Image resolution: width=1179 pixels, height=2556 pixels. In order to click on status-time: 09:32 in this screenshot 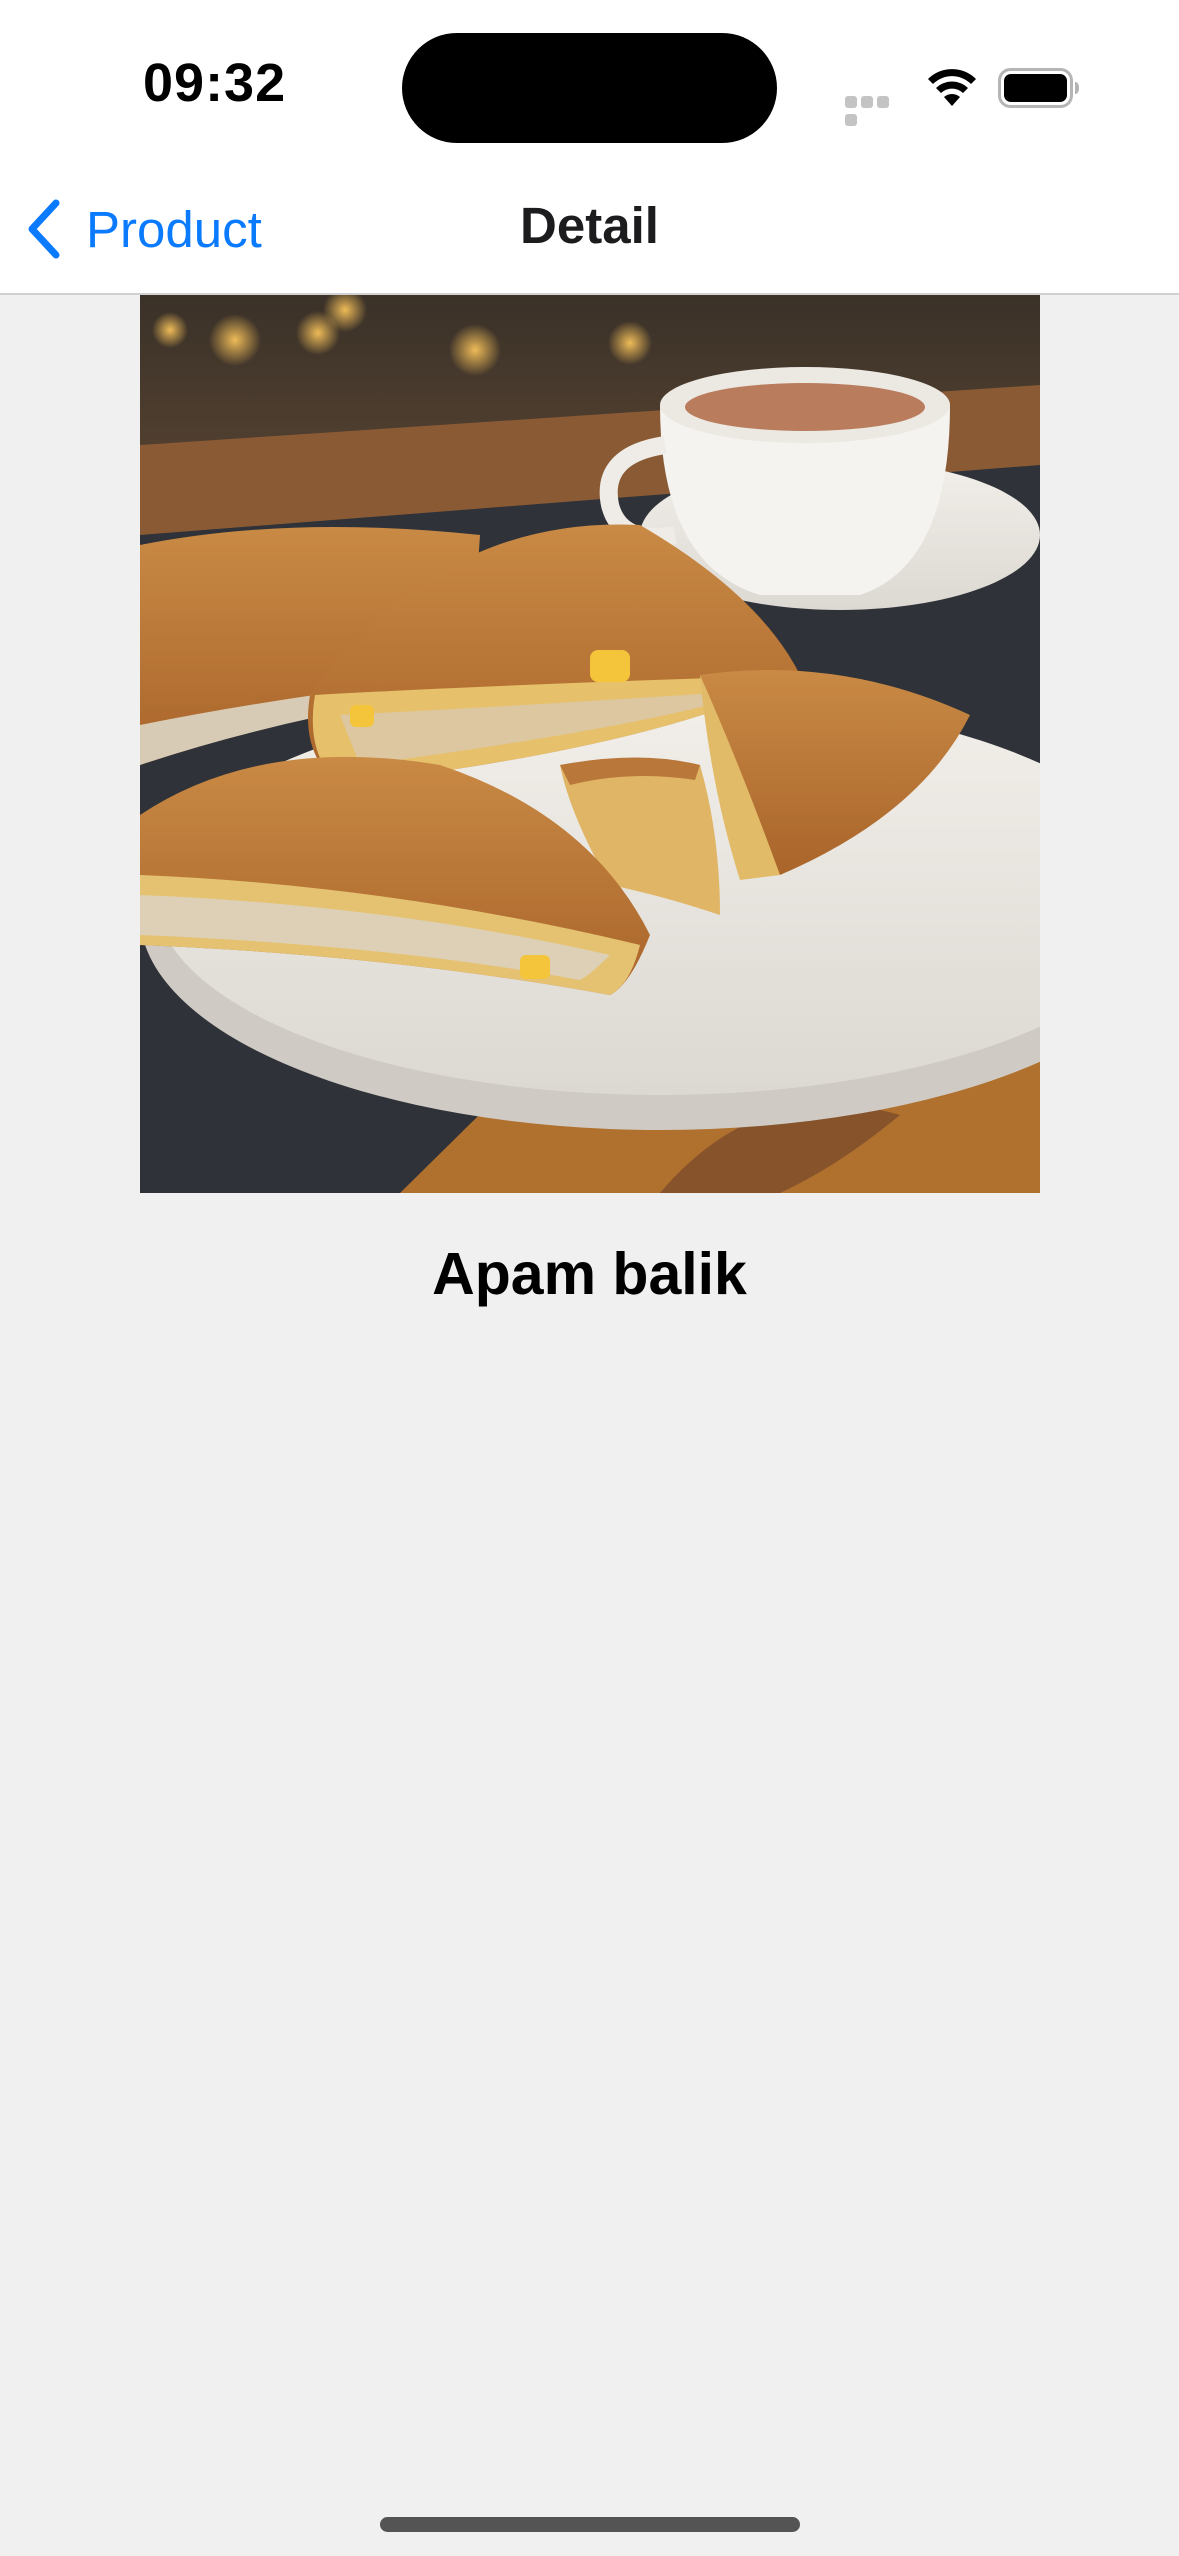, I will do `click(215, 83)`.